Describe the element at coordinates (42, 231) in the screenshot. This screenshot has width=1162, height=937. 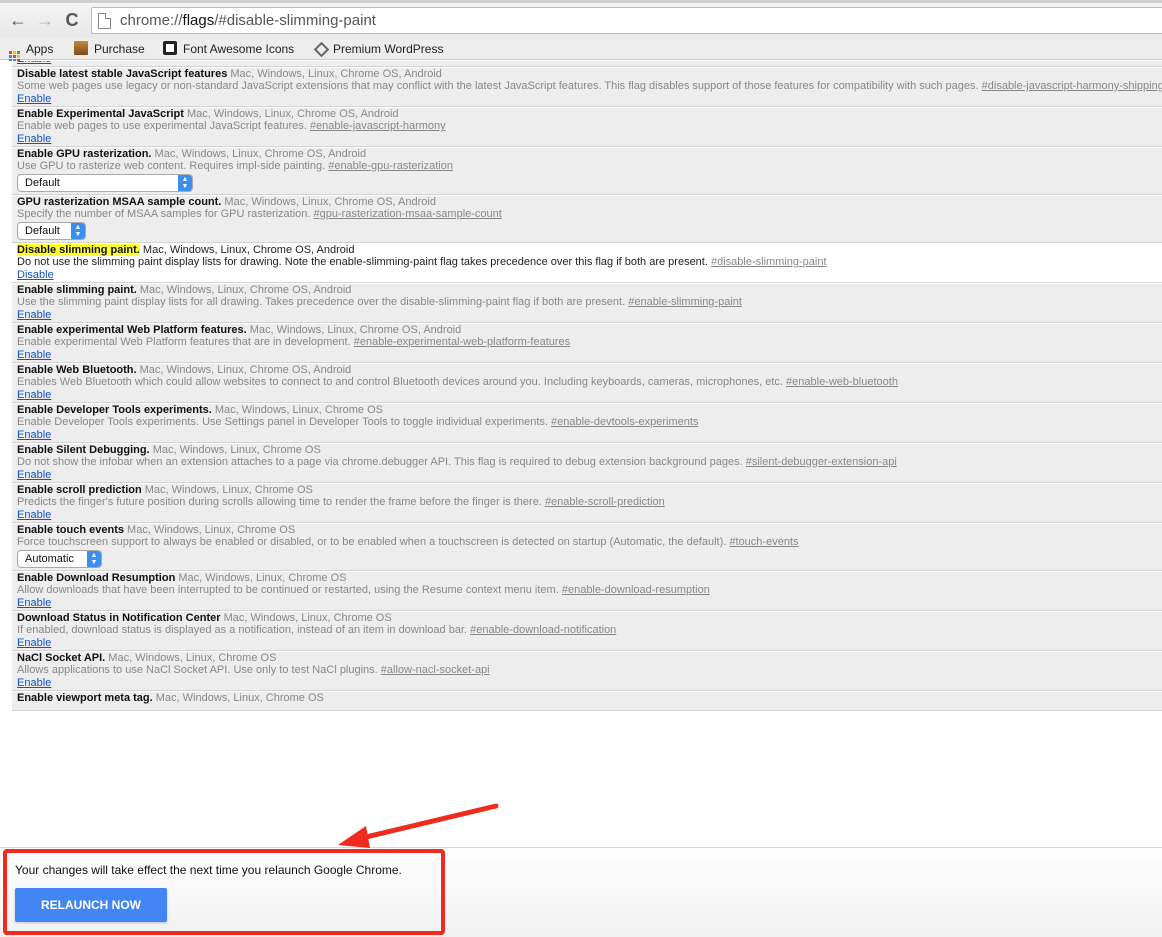
I see `select-value: Default` at that location.